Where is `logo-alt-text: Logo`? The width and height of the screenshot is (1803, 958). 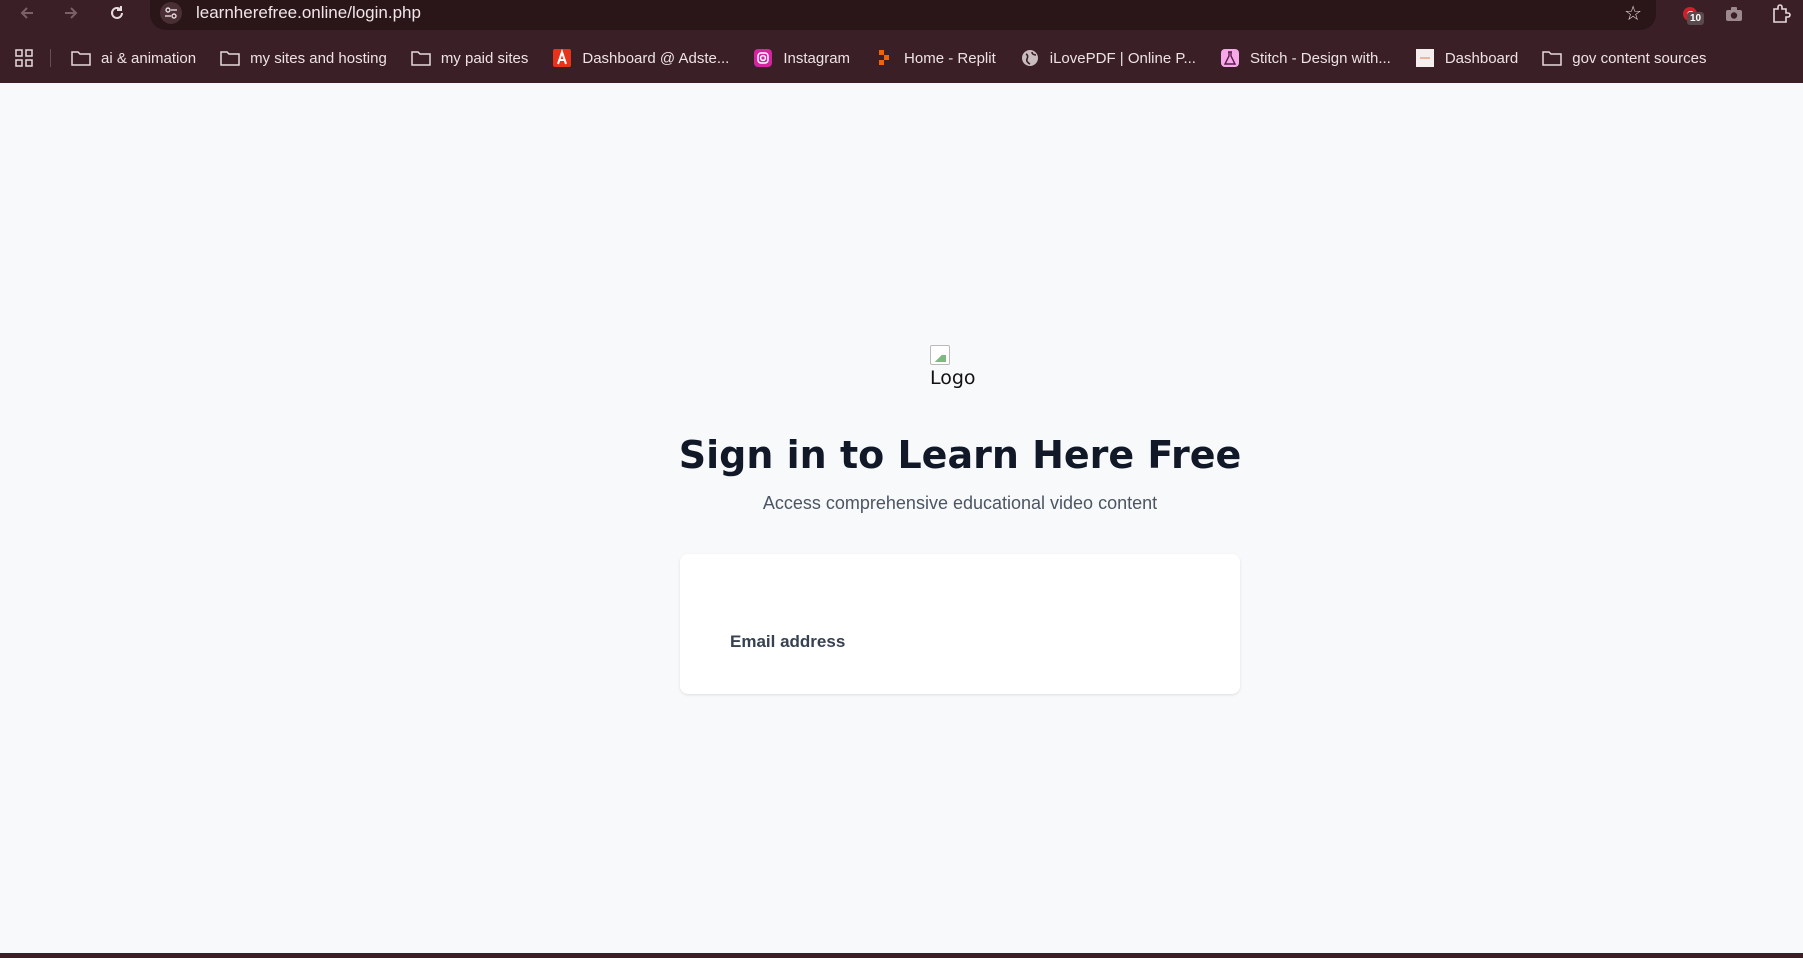
logo-alt-text: Logo is located at coordinates (953, 378).